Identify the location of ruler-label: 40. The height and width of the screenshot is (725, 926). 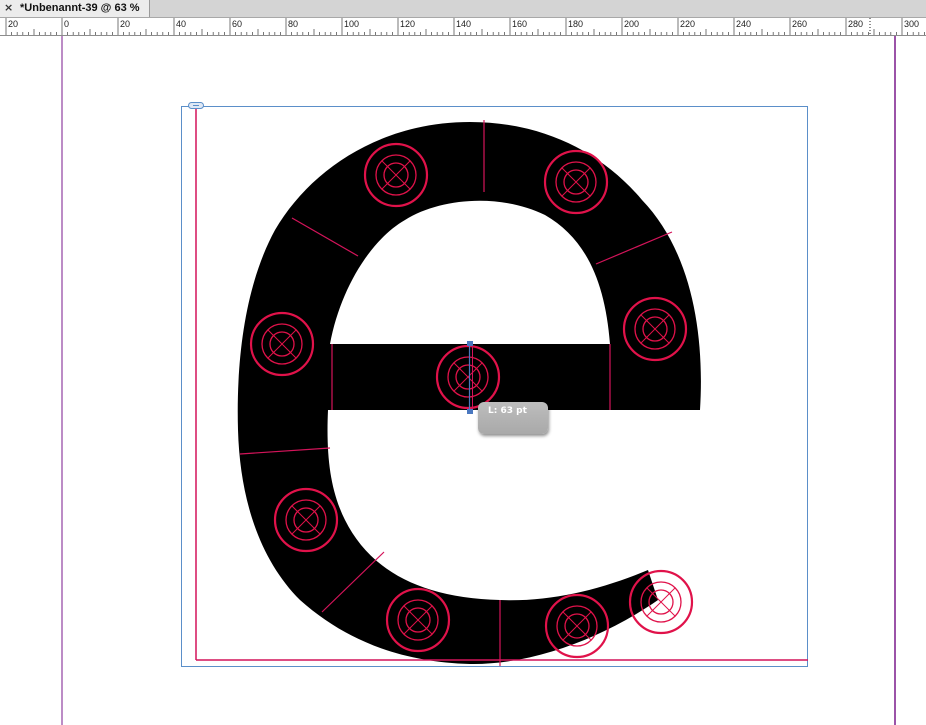
(181, 24).